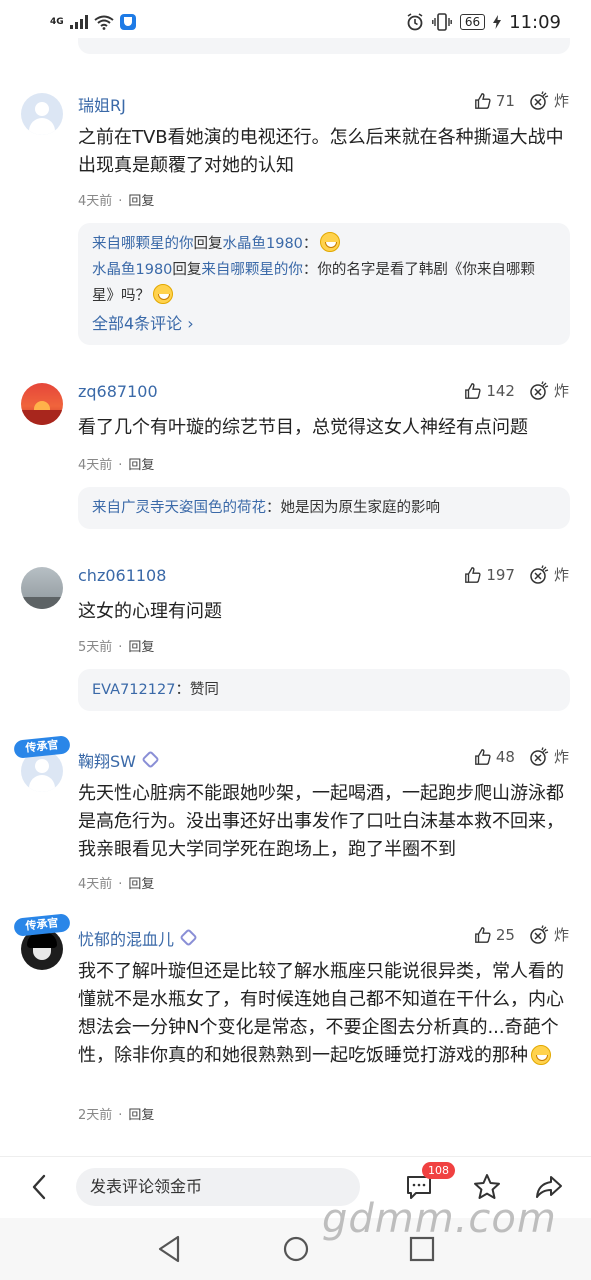 The image size is (591, 1280). What do you see at coordinates (138, 938) in the screenshot?
I see `username: 忧郁的混血儿` at bounding box center [138, 938].